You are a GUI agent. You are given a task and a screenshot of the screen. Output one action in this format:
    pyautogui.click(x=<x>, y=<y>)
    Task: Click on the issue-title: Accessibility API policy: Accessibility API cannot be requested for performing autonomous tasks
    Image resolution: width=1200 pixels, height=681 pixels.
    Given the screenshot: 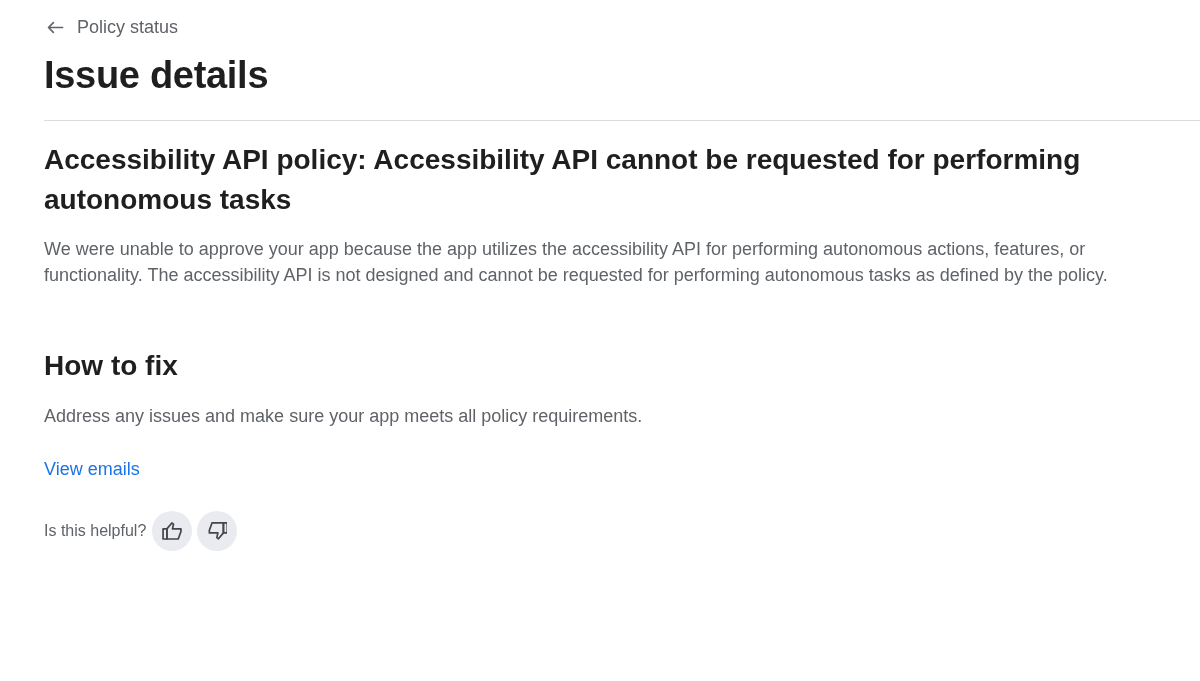 What is the action you would take?
    pyautogui.click(x=563, y=180)
    